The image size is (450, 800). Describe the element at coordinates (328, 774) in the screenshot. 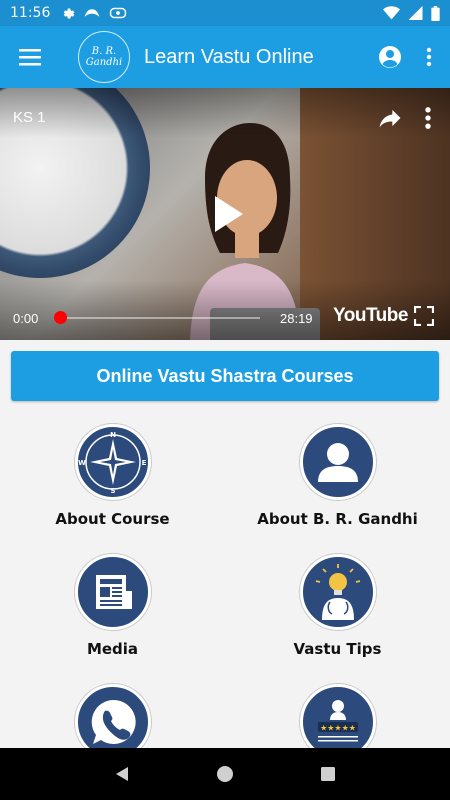

I see `recents-icon` at that location.